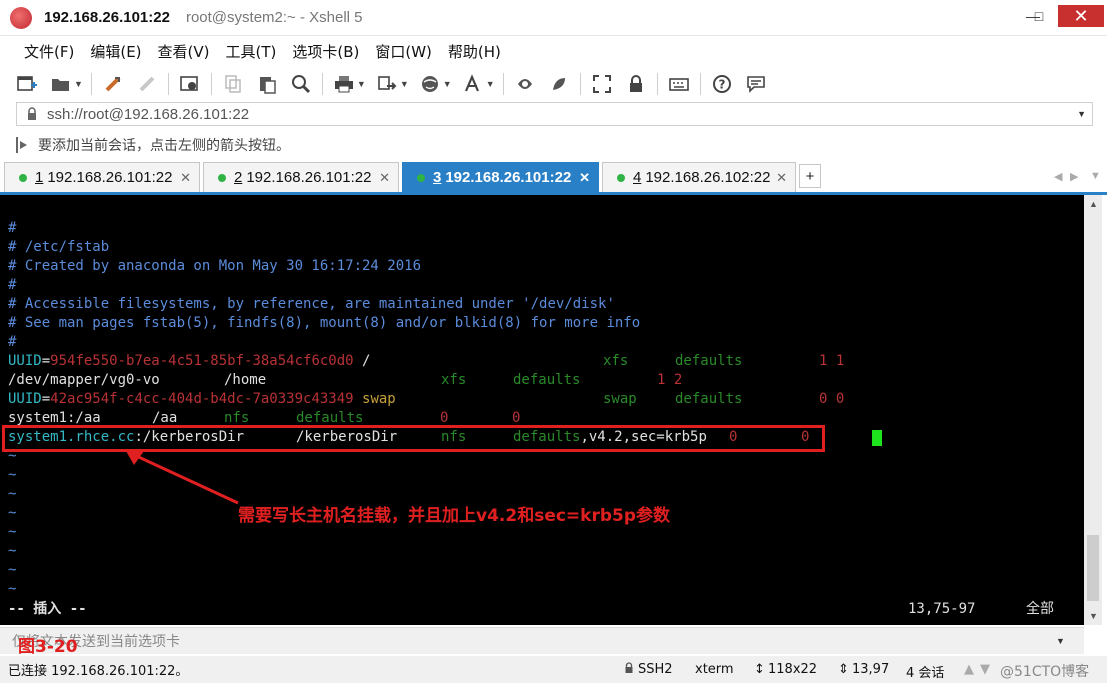 Image resolution: width=1107 pixels, height=683 pixels. What do you see at coordinates (679, 84) in the screenshot?
I see `keyboard-icon` at bounding box center [679, 84].